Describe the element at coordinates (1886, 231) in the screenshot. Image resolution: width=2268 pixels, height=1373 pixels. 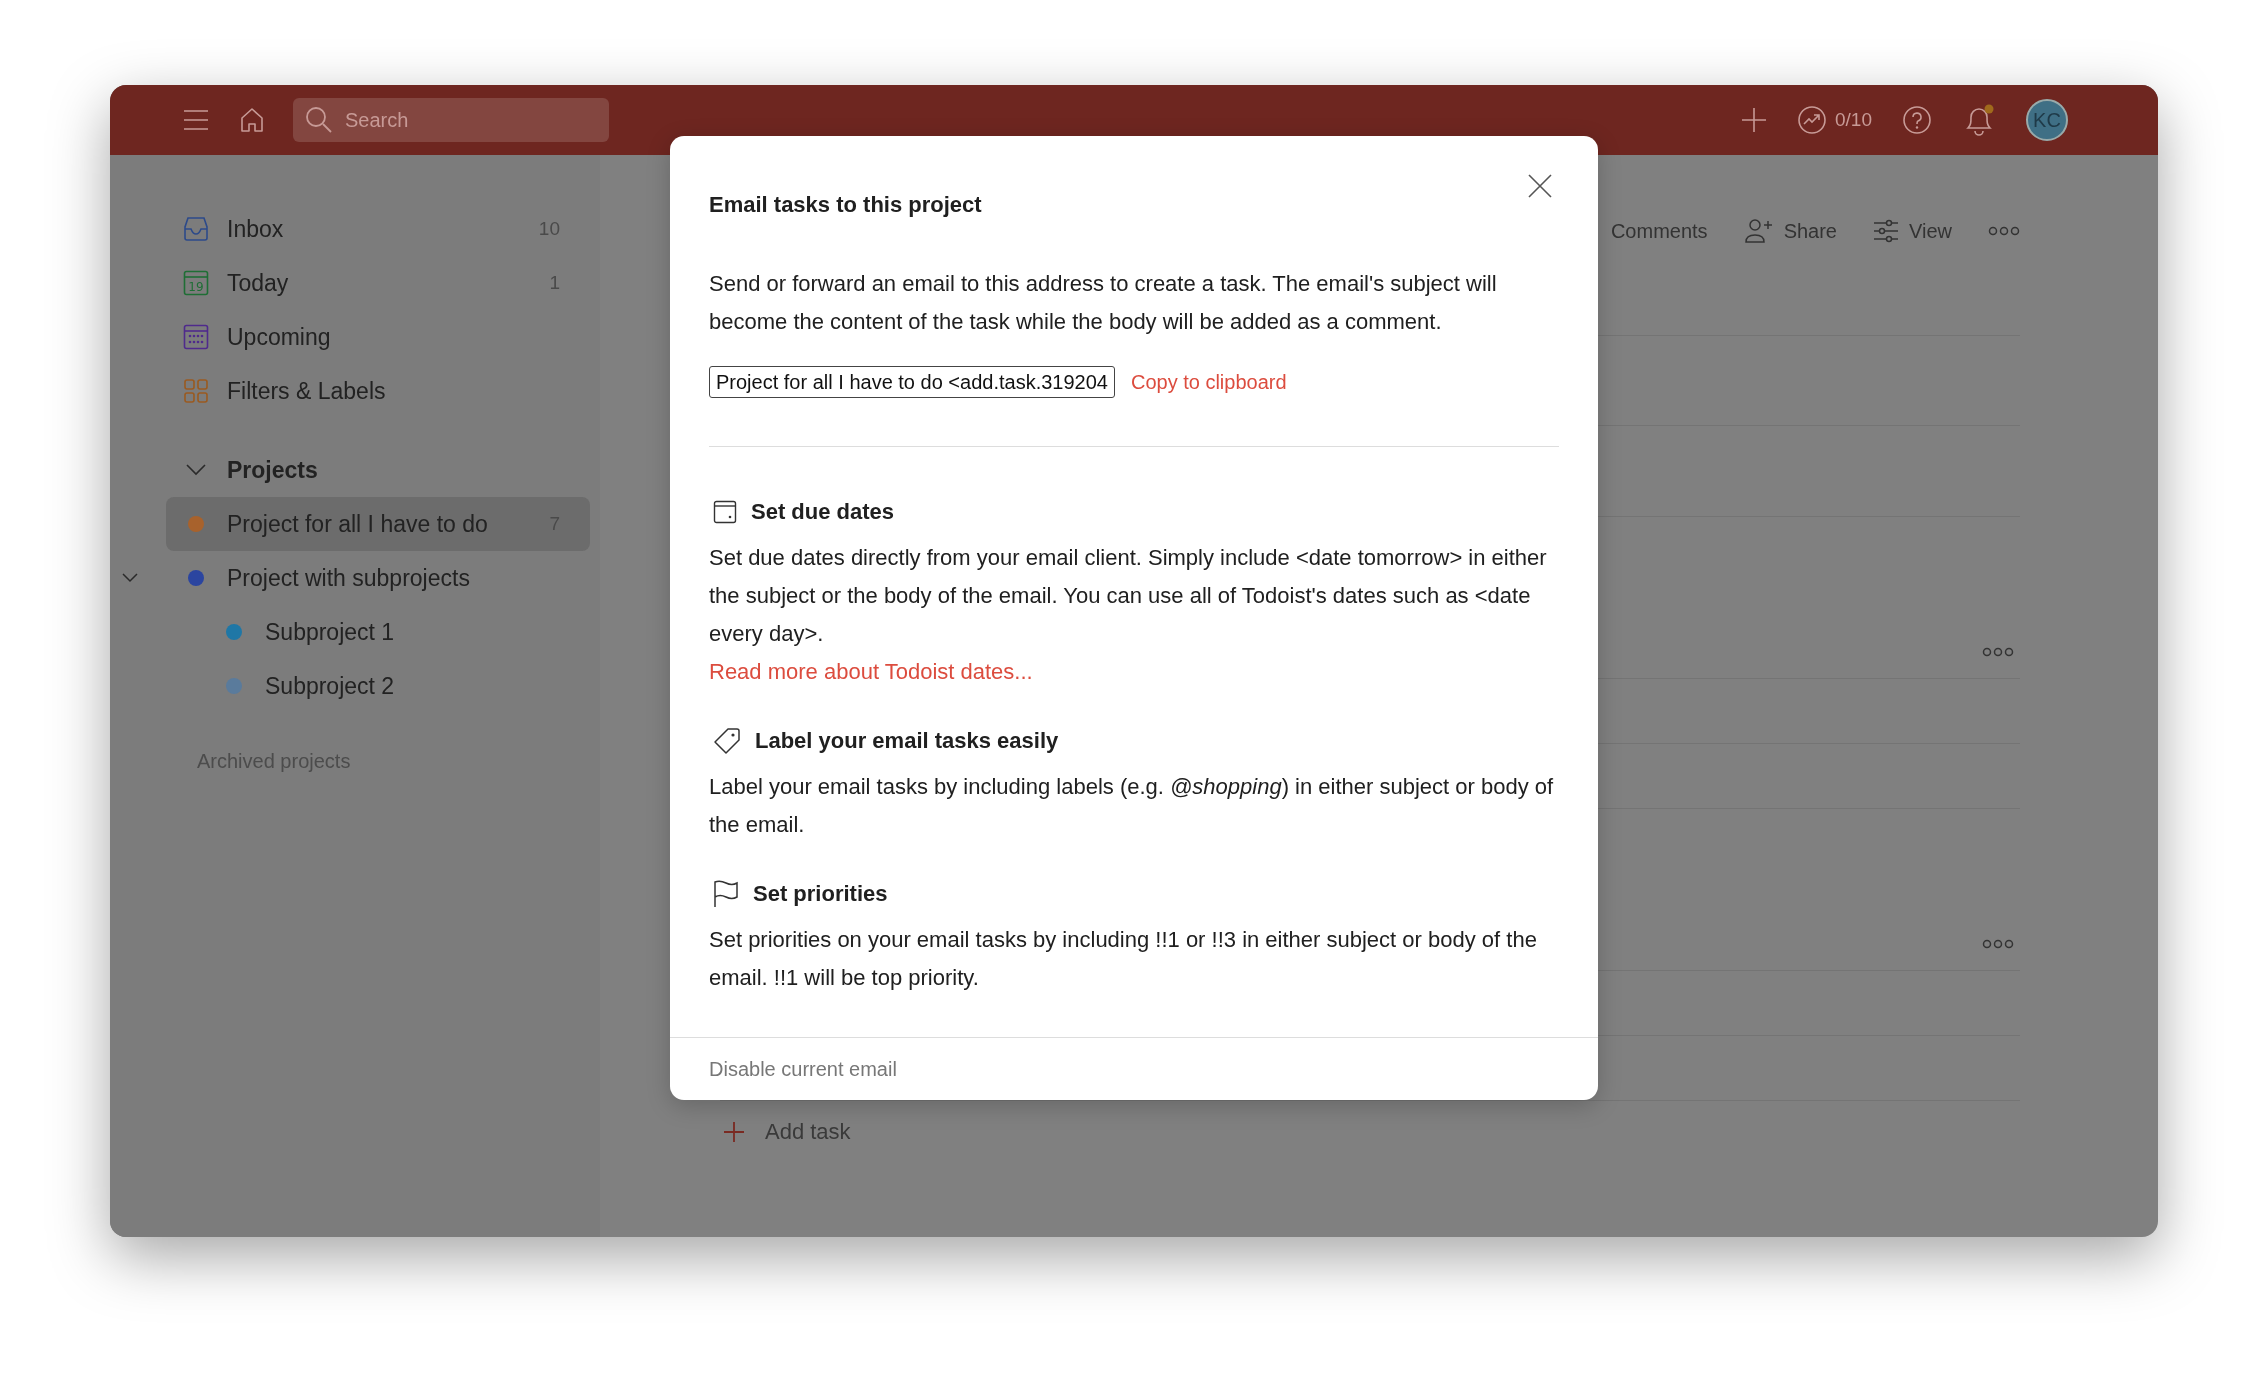
I see `sliders-icon` at that location.